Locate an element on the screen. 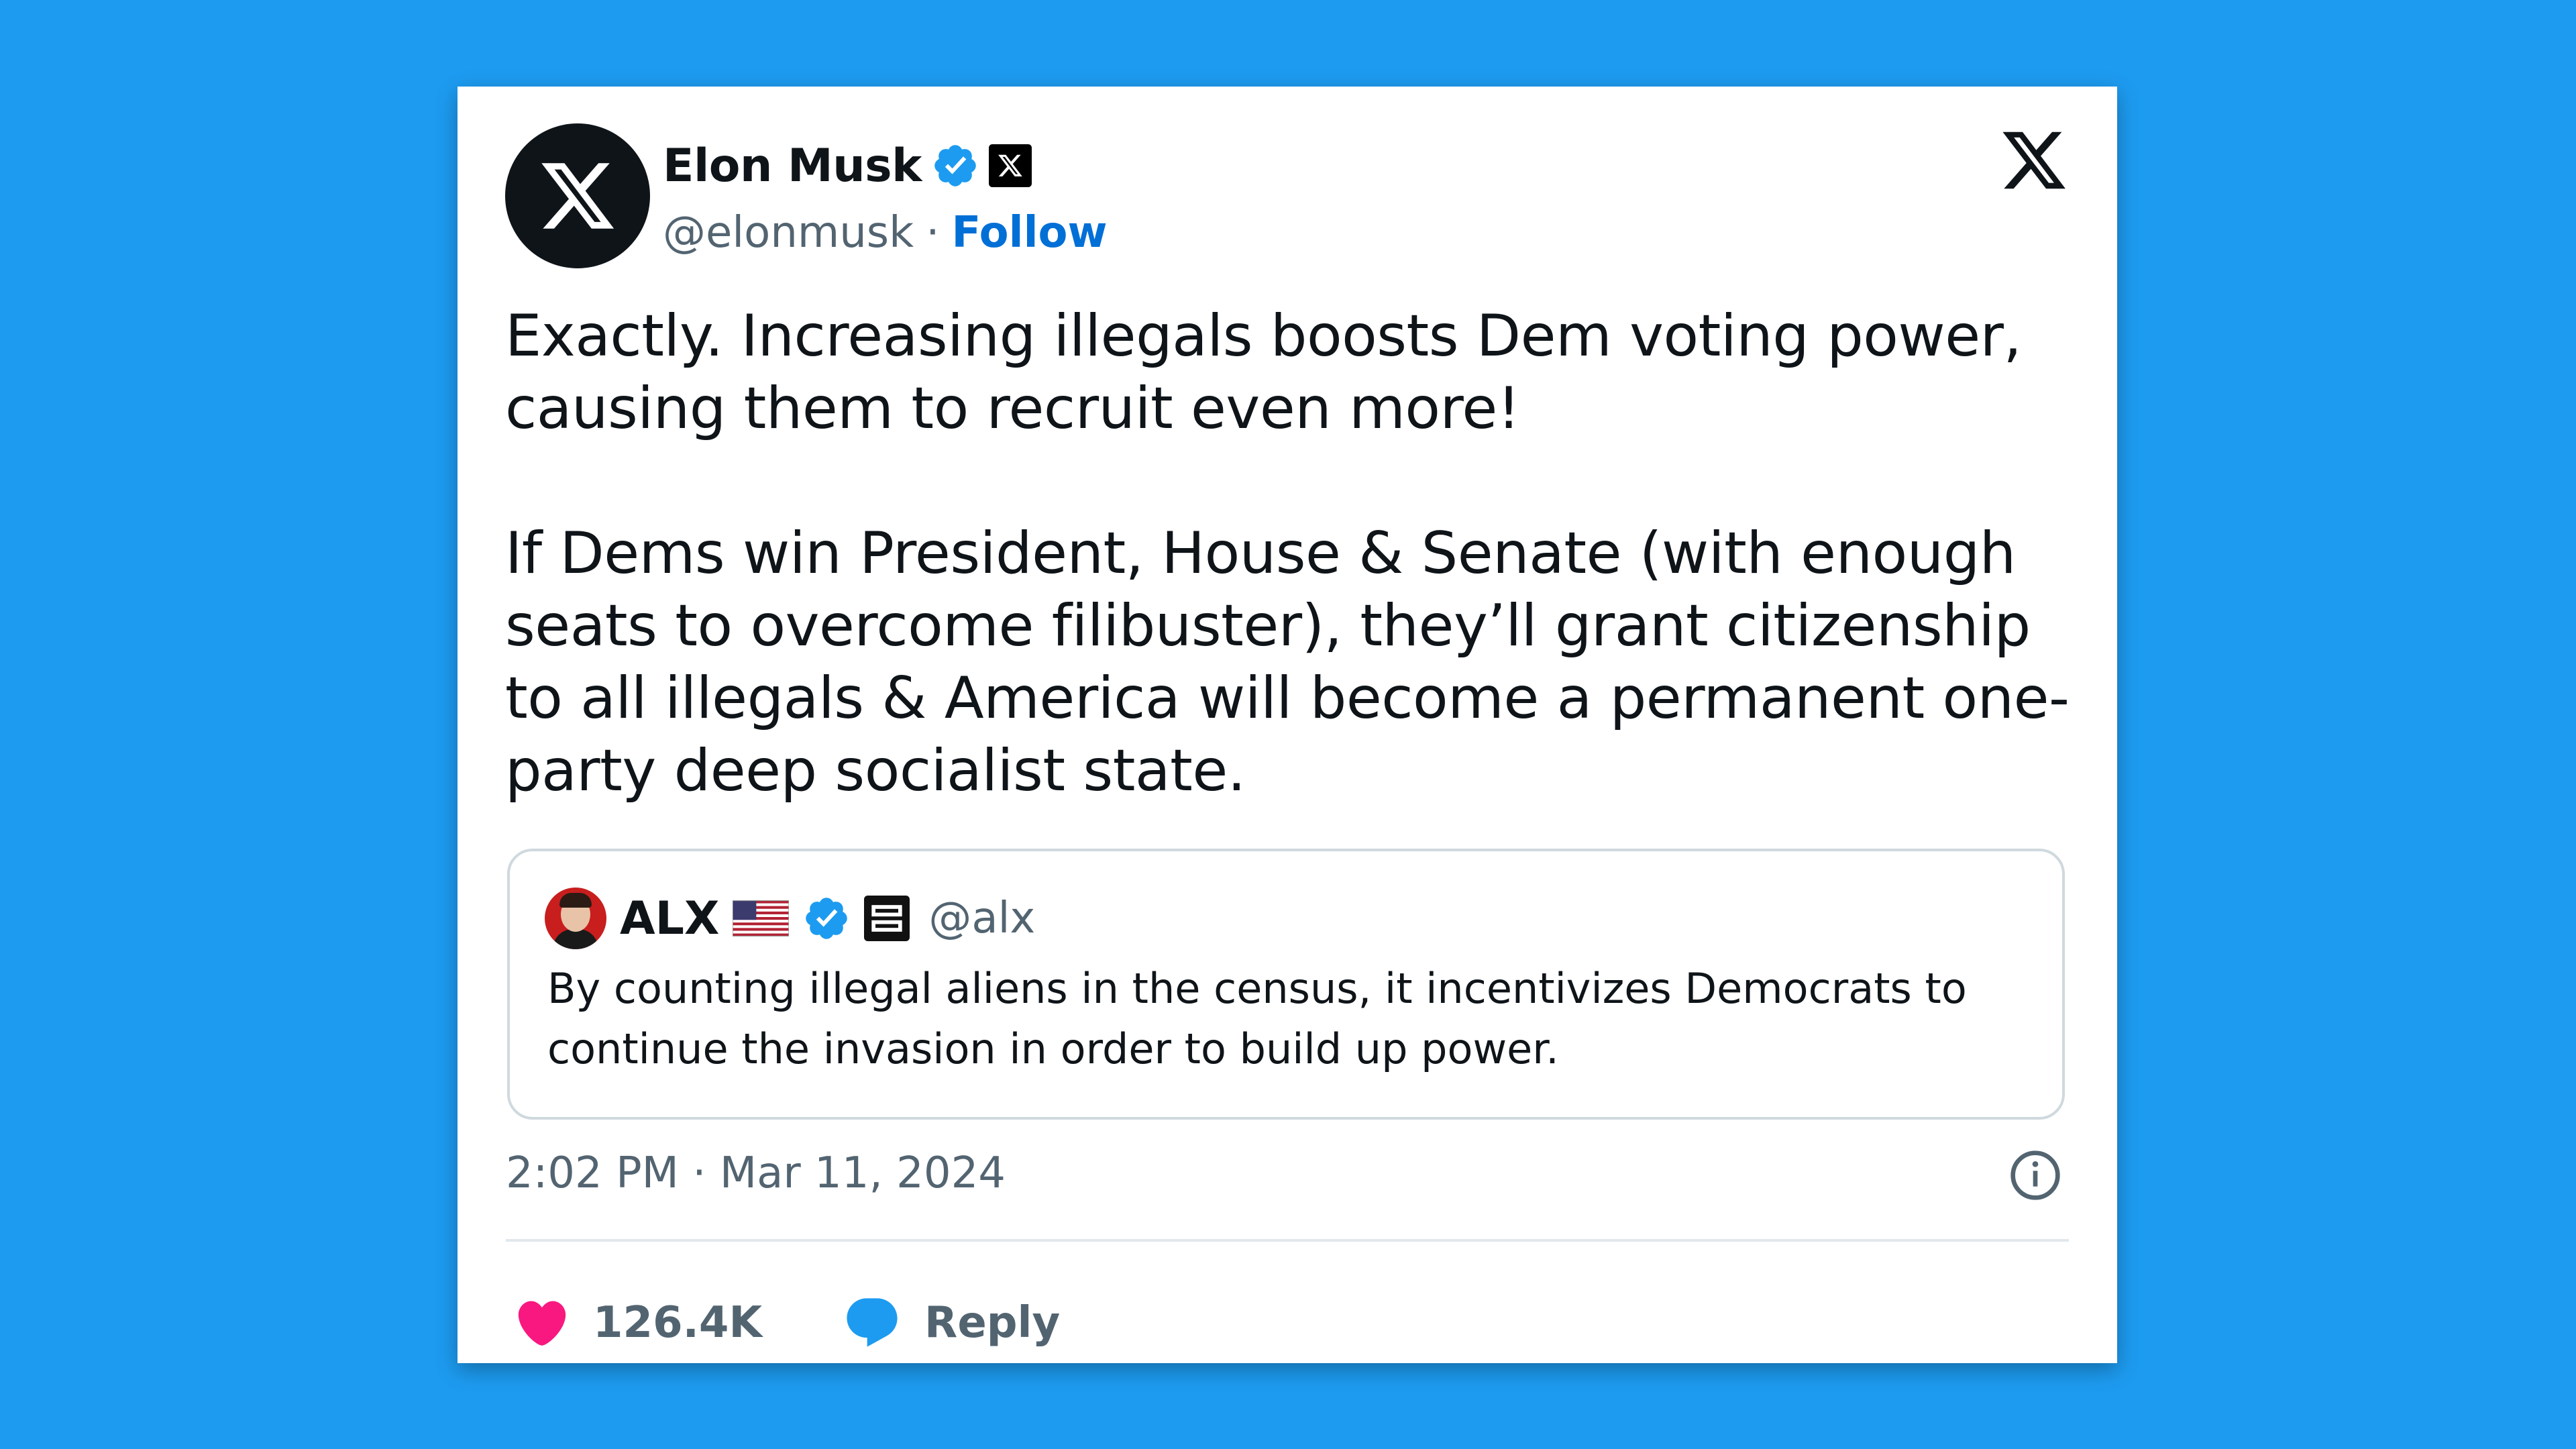 The height and width of the screenshot is (1449, 2576). quoted-author-handle: @alx is located at coordinates (981, 918).